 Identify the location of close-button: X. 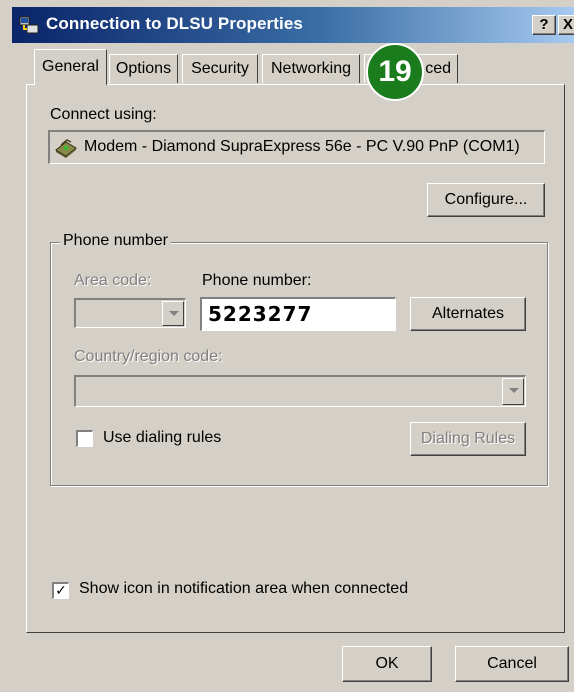
(566, 25).